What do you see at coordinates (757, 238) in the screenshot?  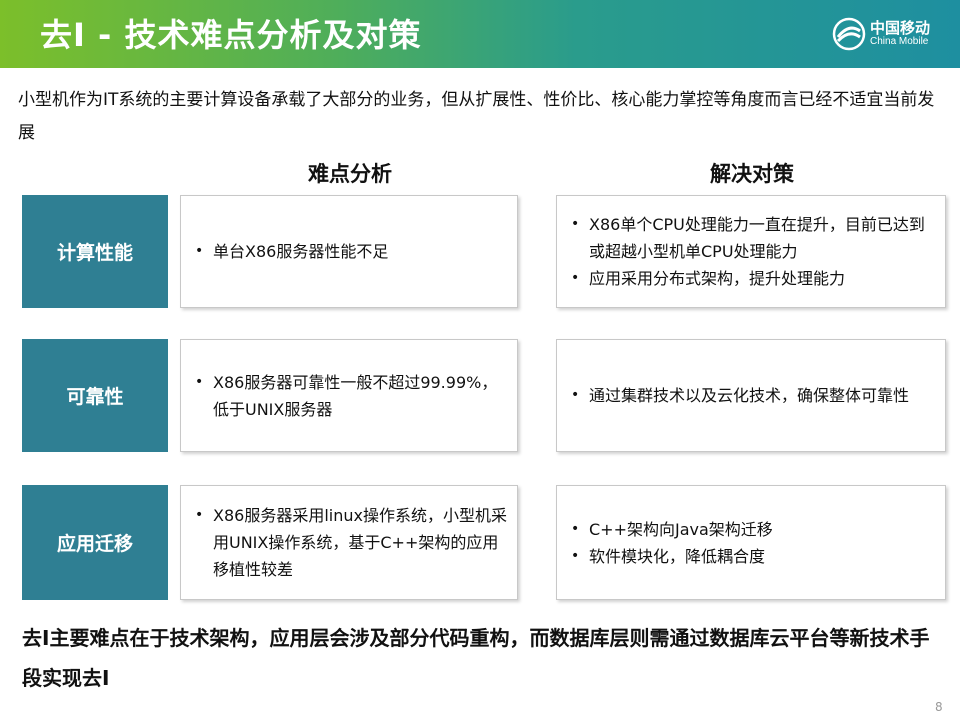 I see `list-item-text: X86单个CPU处理能力一直在提升，目前已达到或超越小型机单CPU处理能力` at bounding box center [757, 238].